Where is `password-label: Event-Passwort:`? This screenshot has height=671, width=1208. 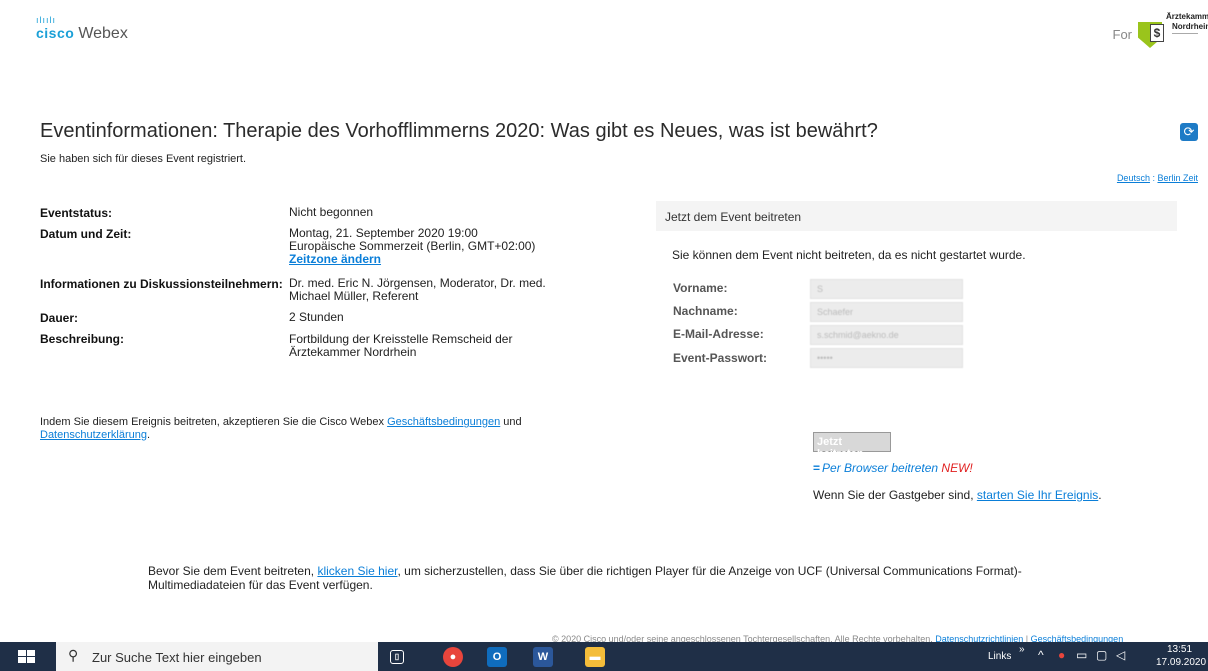
password-label: Event-Passwort: is located at coordinates (720, 358).